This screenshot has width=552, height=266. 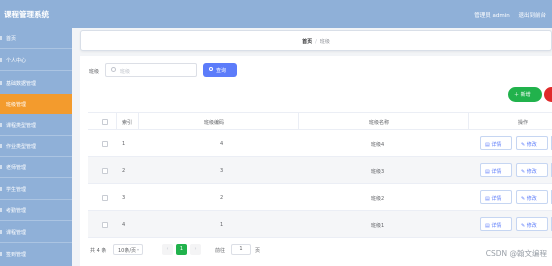 I want to click on table-row: 4 1 班级1 ▤ 详情 ✎ 修改, so click(x=320, y=224).